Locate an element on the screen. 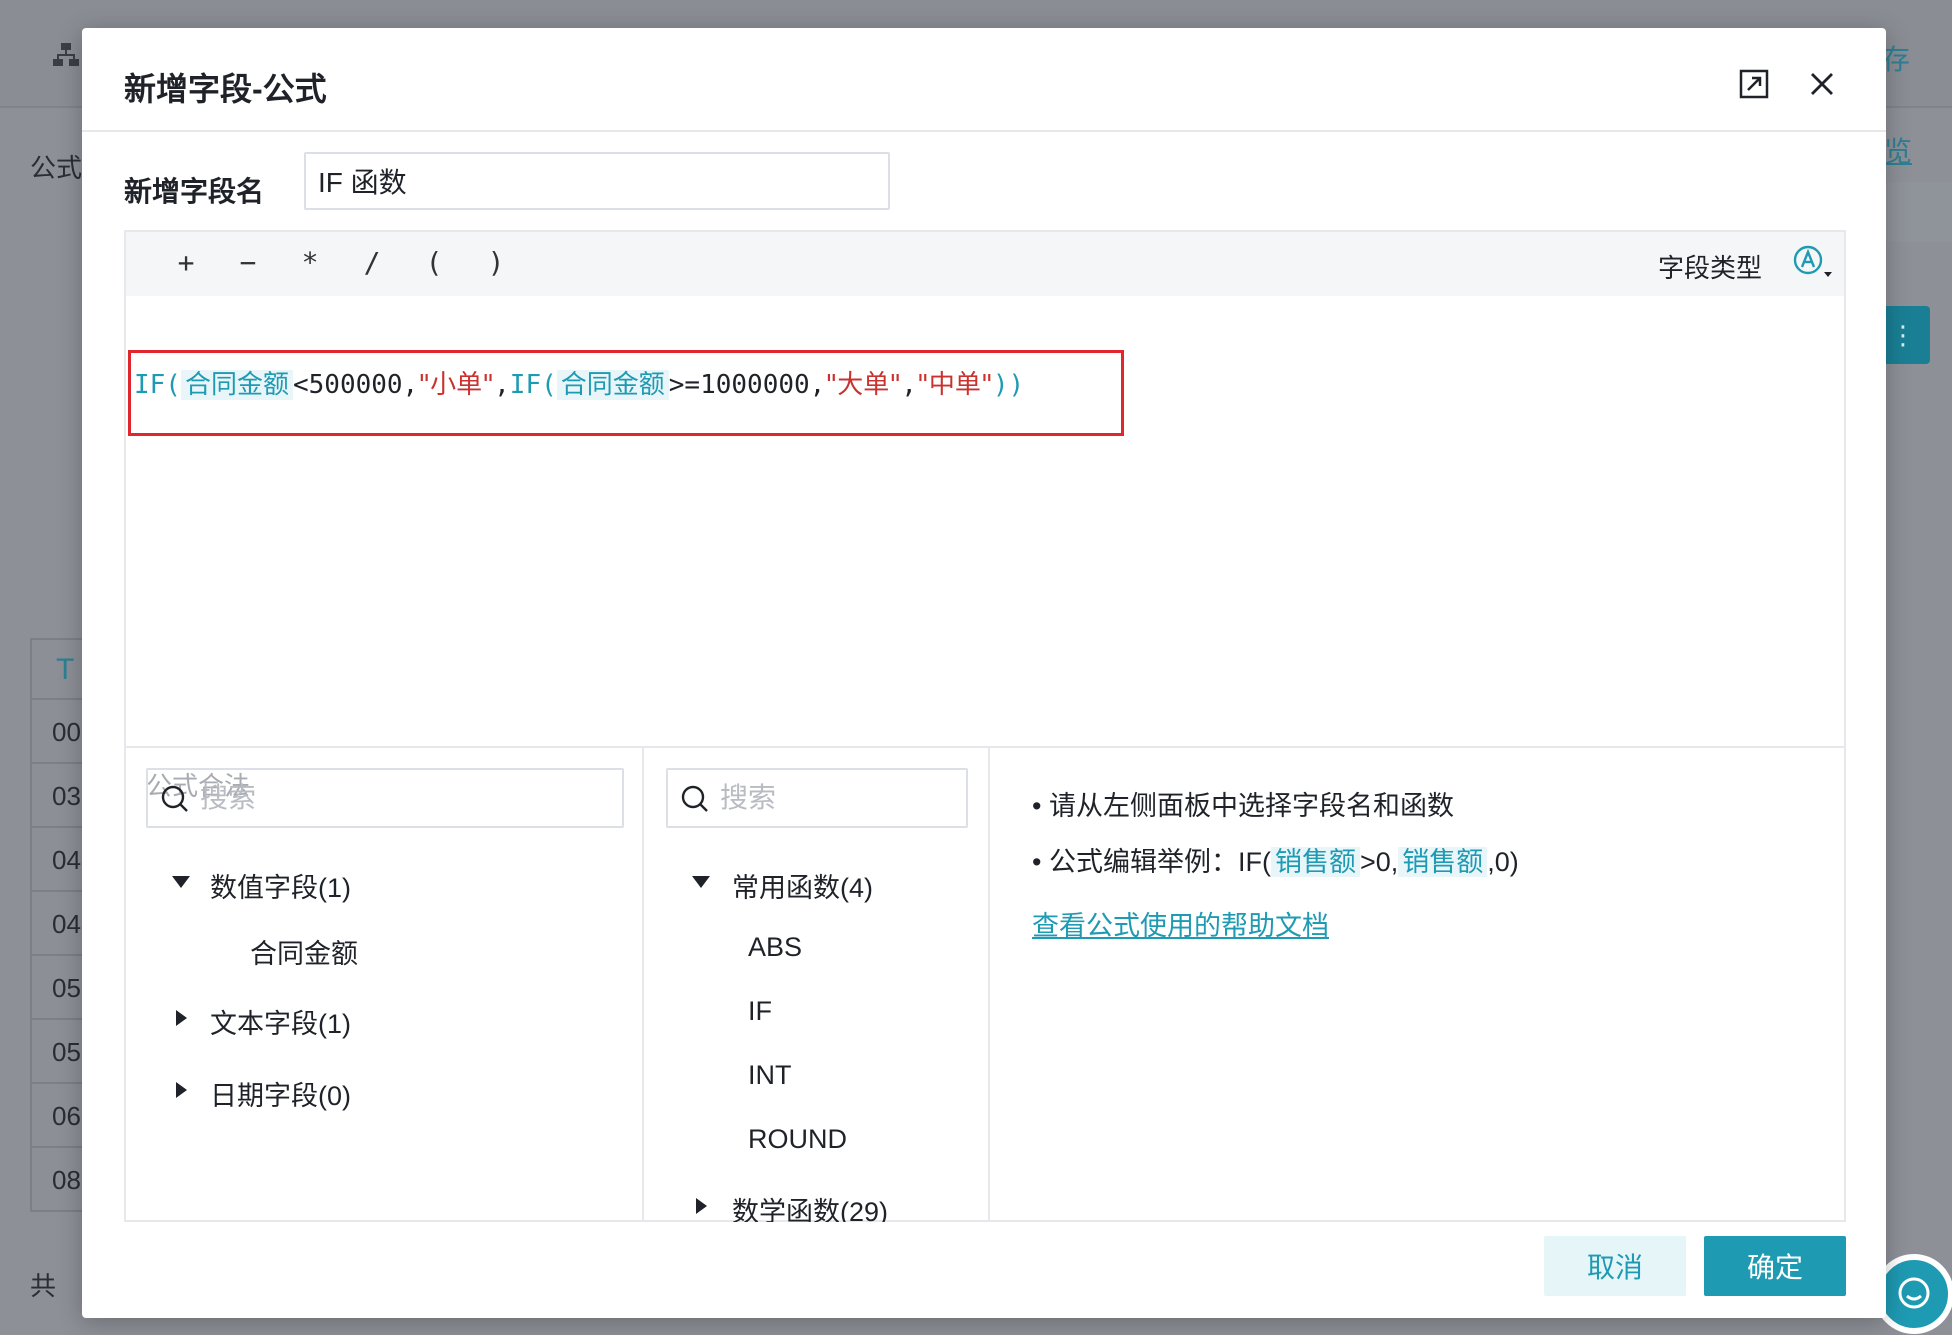 Image resolution: width=1952 pixels, height=1335 pixels. formula-string: "小单" is located at coordinates (456, 385).